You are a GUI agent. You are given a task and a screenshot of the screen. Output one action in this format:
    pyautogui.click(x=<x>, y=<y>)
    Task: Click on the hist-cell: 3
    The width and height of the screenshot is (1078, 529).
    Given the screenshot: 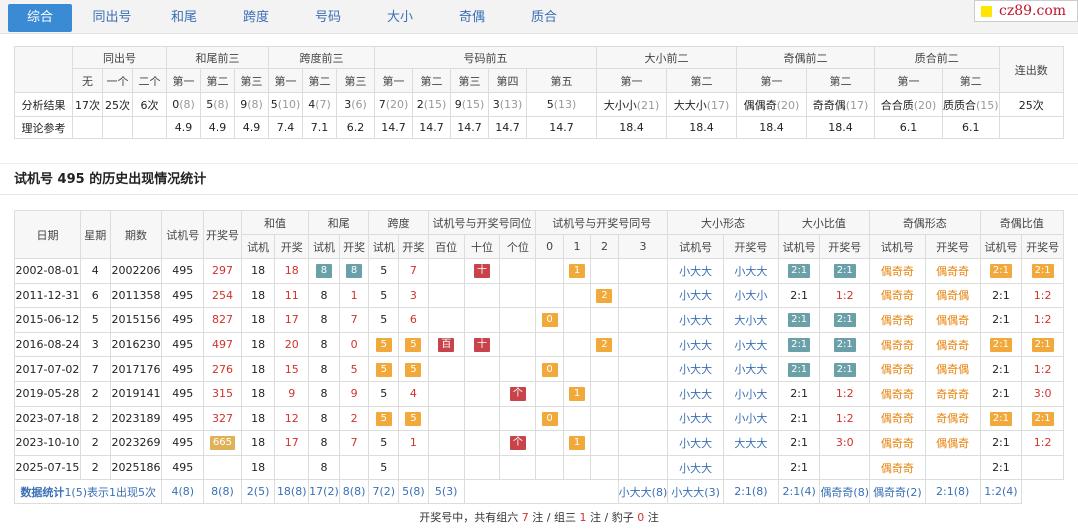 What is the action you would take?
    pyautogui.click(x=413, y=295)
    